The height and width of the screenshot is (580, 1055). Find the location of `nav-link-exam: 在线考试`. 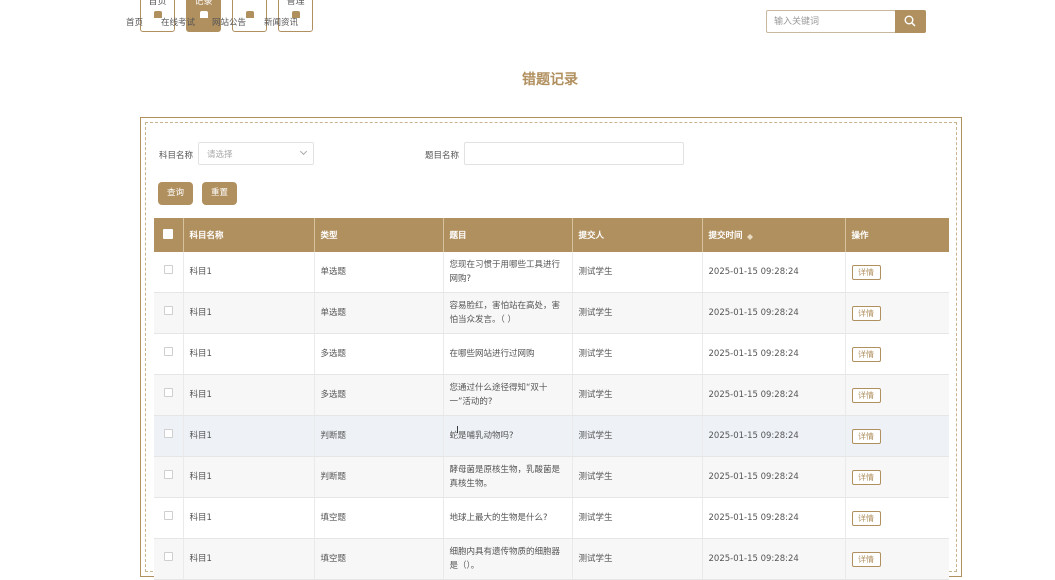

nav-link-exam: 在线考试 is located at coordinates (178, 22).